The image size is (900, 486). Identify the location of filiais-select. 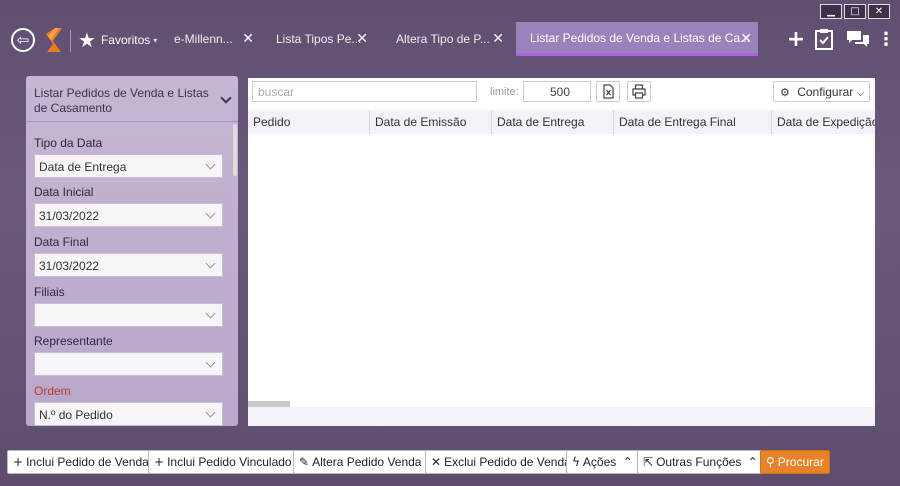
(128, 315).